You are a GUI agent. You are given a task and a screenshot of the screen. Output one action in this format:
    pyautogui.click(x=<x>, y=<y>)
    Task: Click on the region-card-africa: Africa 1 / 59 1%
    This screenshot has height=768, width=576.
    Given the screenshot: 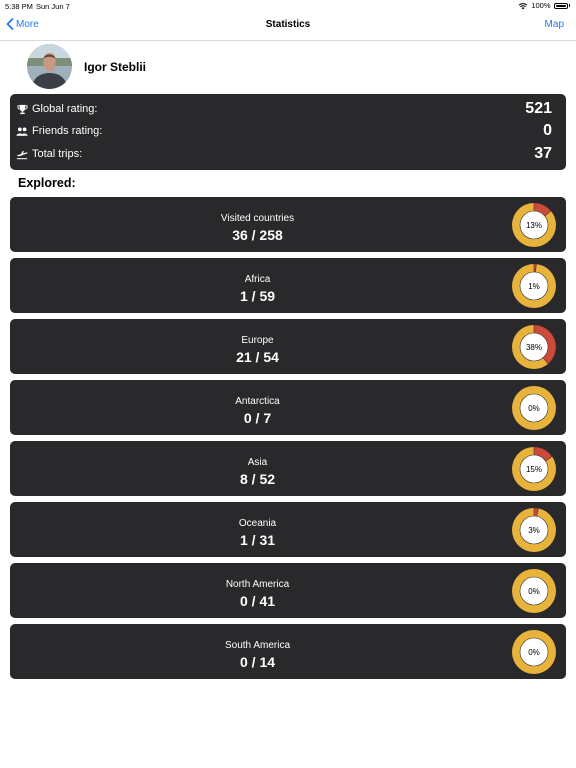 What is the action you would take?
    pyautogui.click(x=288, y=285)
    